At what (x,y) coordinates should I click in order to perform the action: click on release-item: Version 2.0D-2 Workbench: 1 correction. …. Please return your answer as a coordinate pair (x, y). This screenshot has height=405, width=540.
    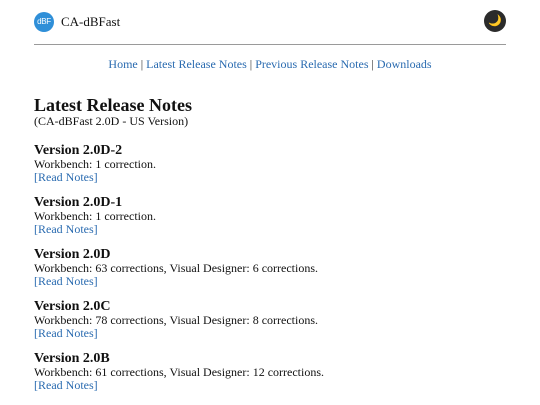
    Looking at the image, I should click on (270, 164).